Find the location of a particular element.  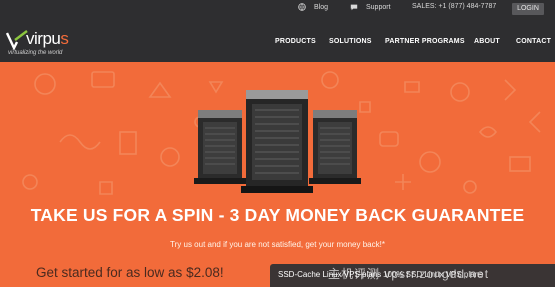

logo-wordmark: virpus is located at coordinates (47, 38).